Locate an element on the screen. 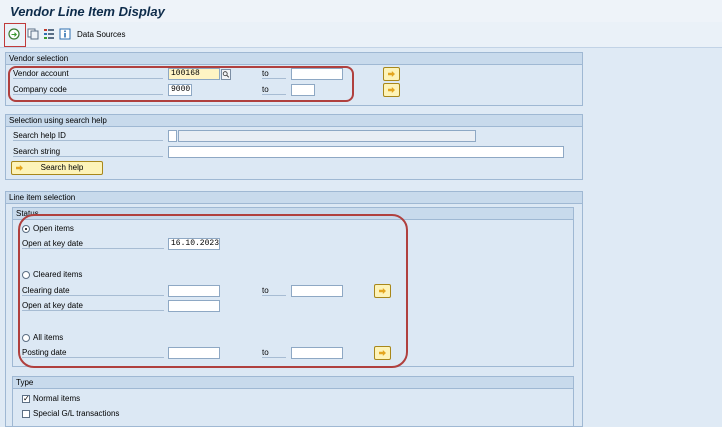 This screenshot has height=427, width=722. data-sources-button: Data Sources is located at coordinates (101, 34).